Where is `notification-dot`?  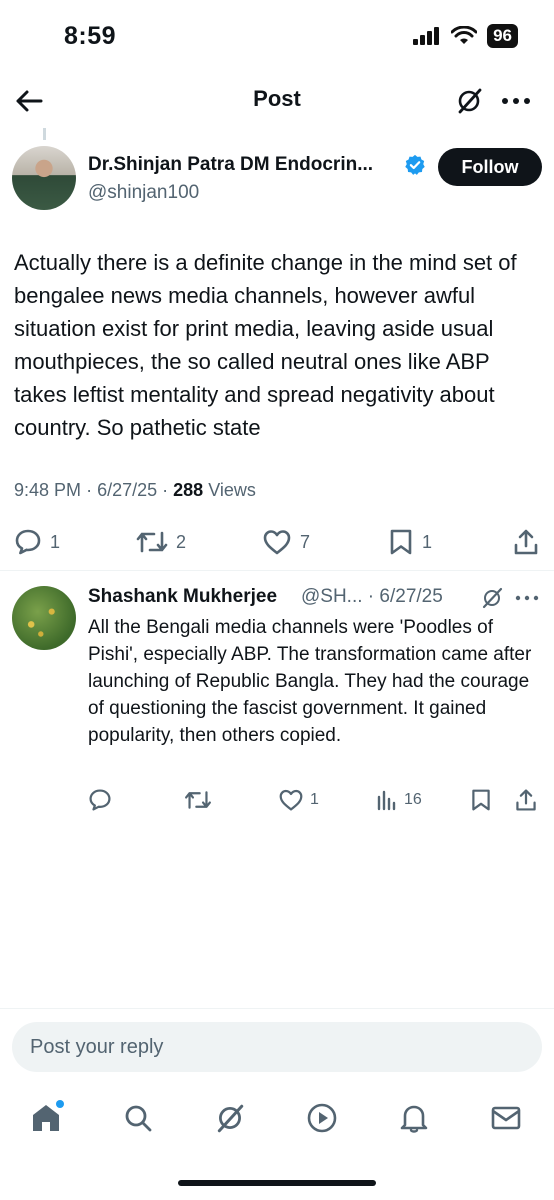
notification-dot is located at coordinates (60, 1104).